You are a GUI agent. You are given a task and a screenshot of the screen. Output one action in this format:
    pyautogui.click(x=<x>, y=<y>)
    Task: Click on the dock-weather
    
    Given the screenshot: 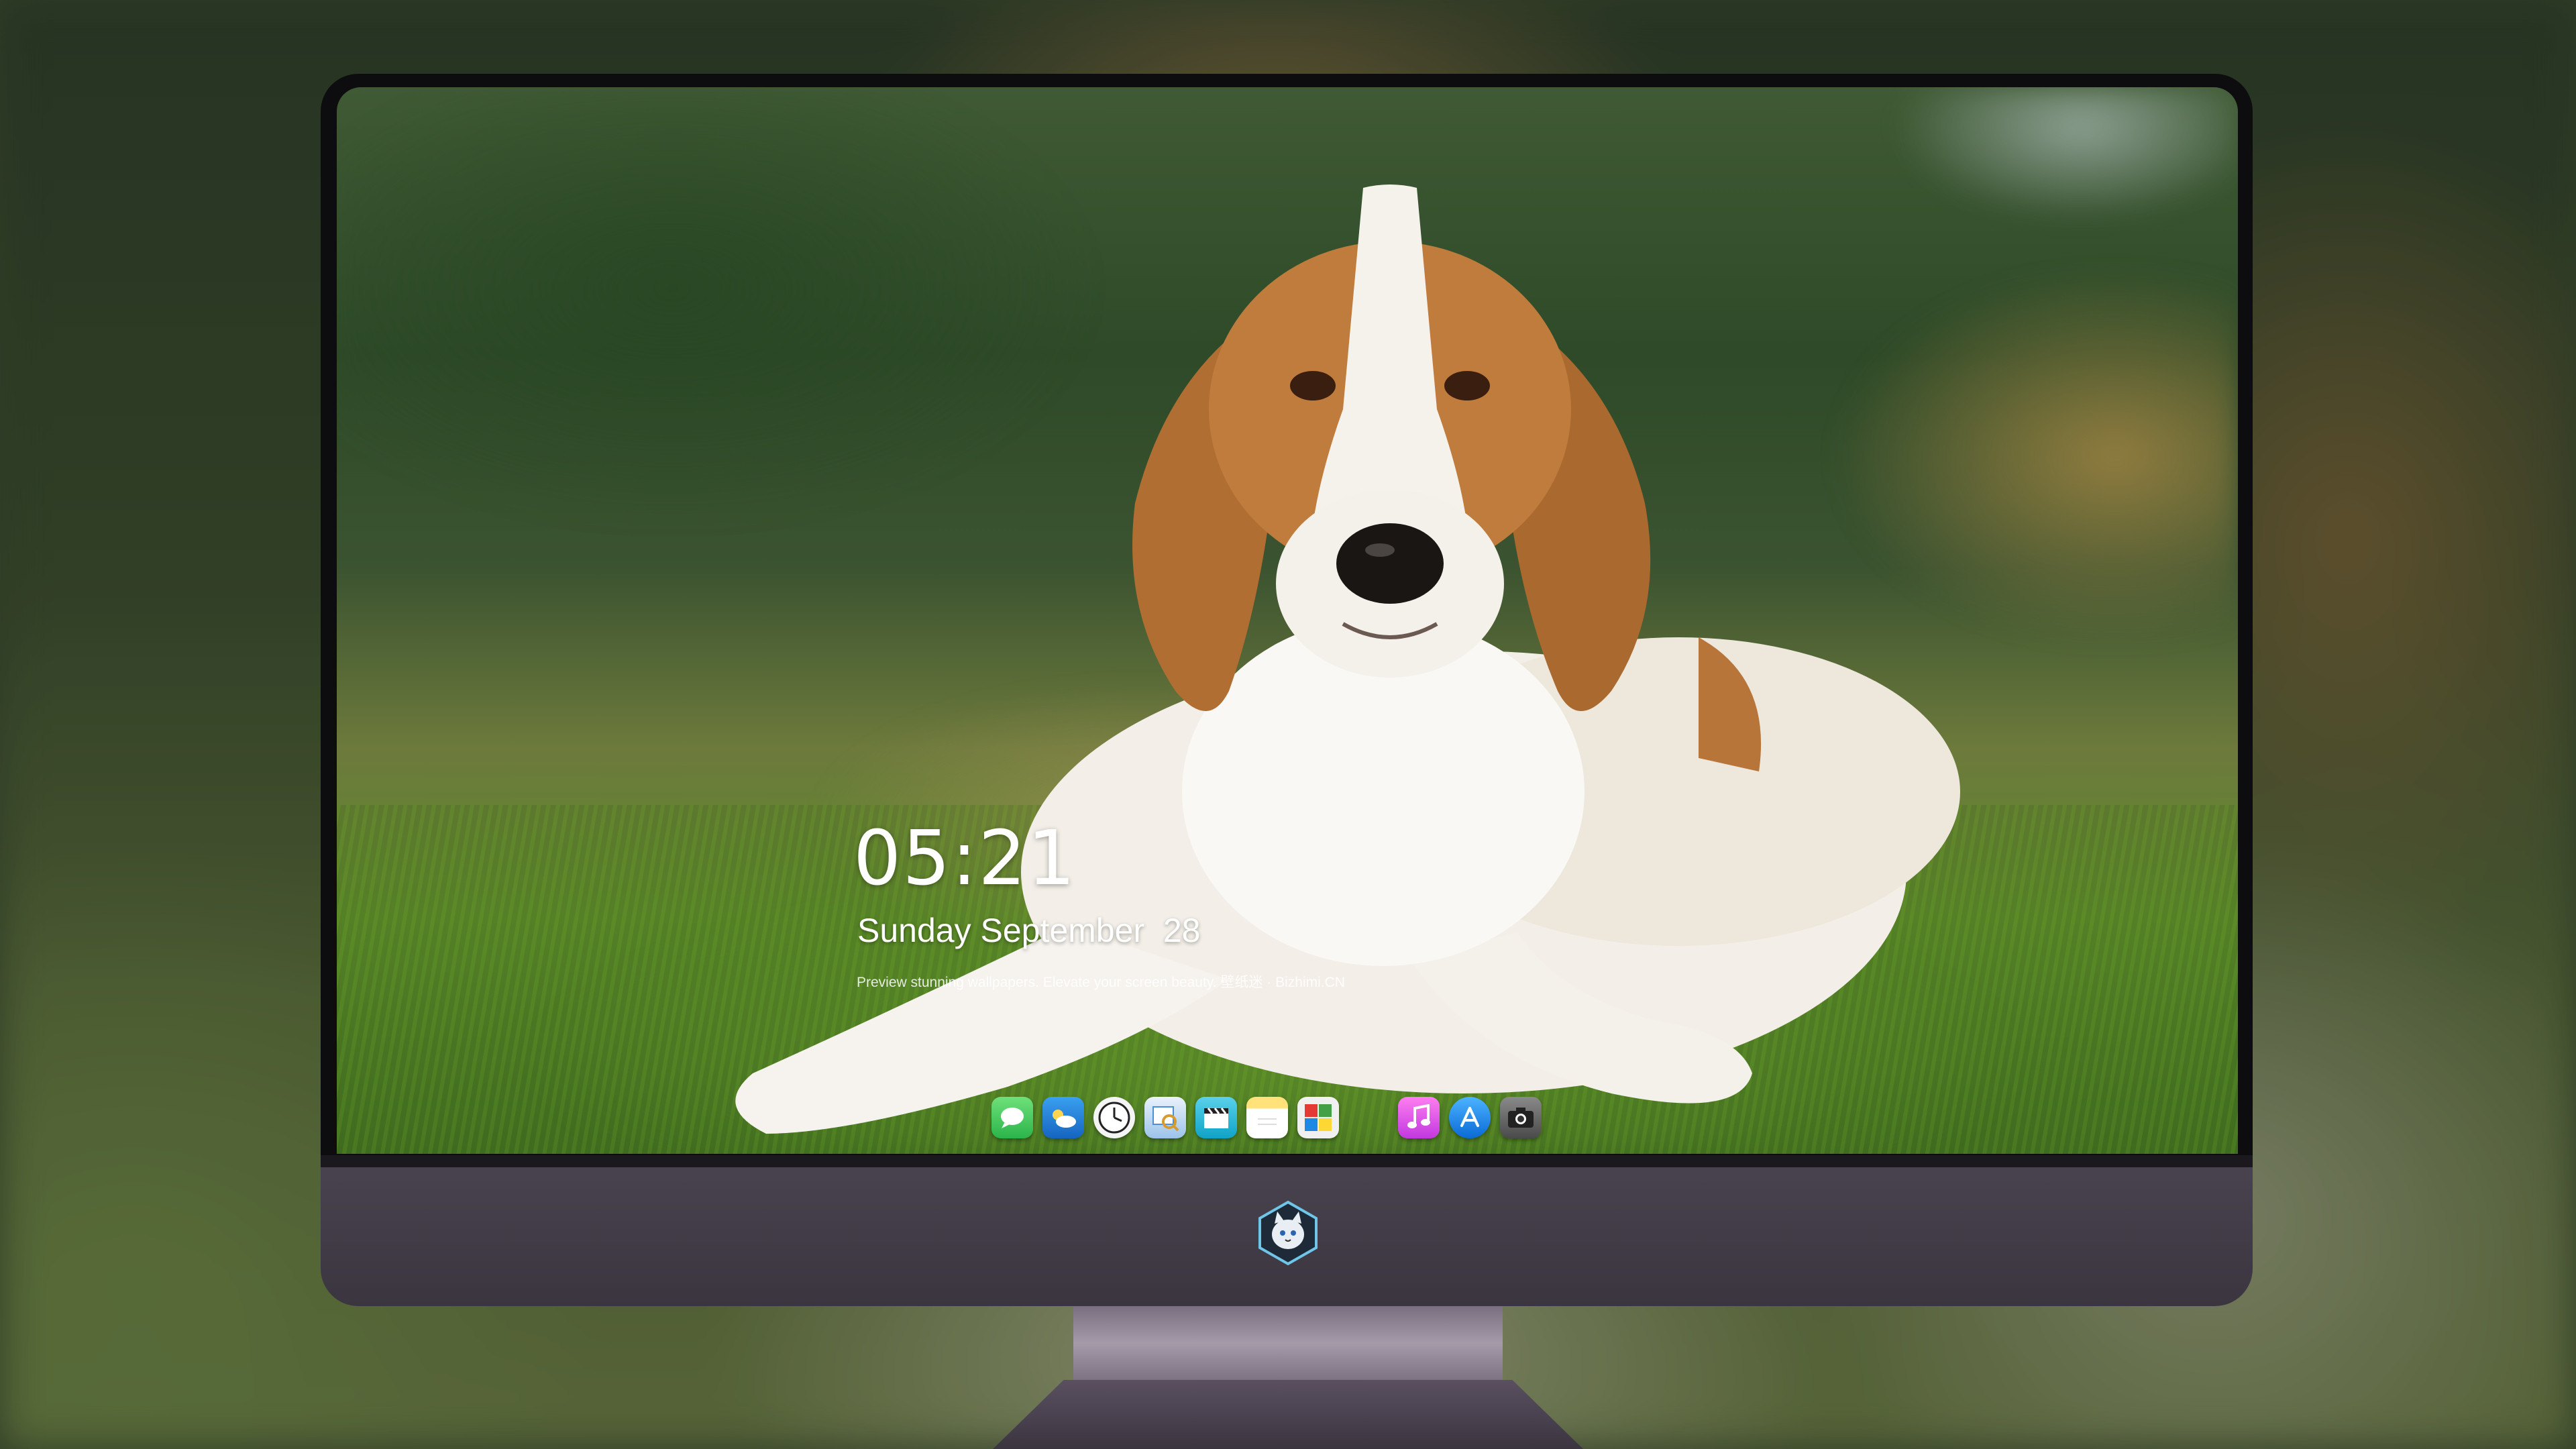 What is the action you would take?
    pyautogui.click(x=1063, y=1117)
    